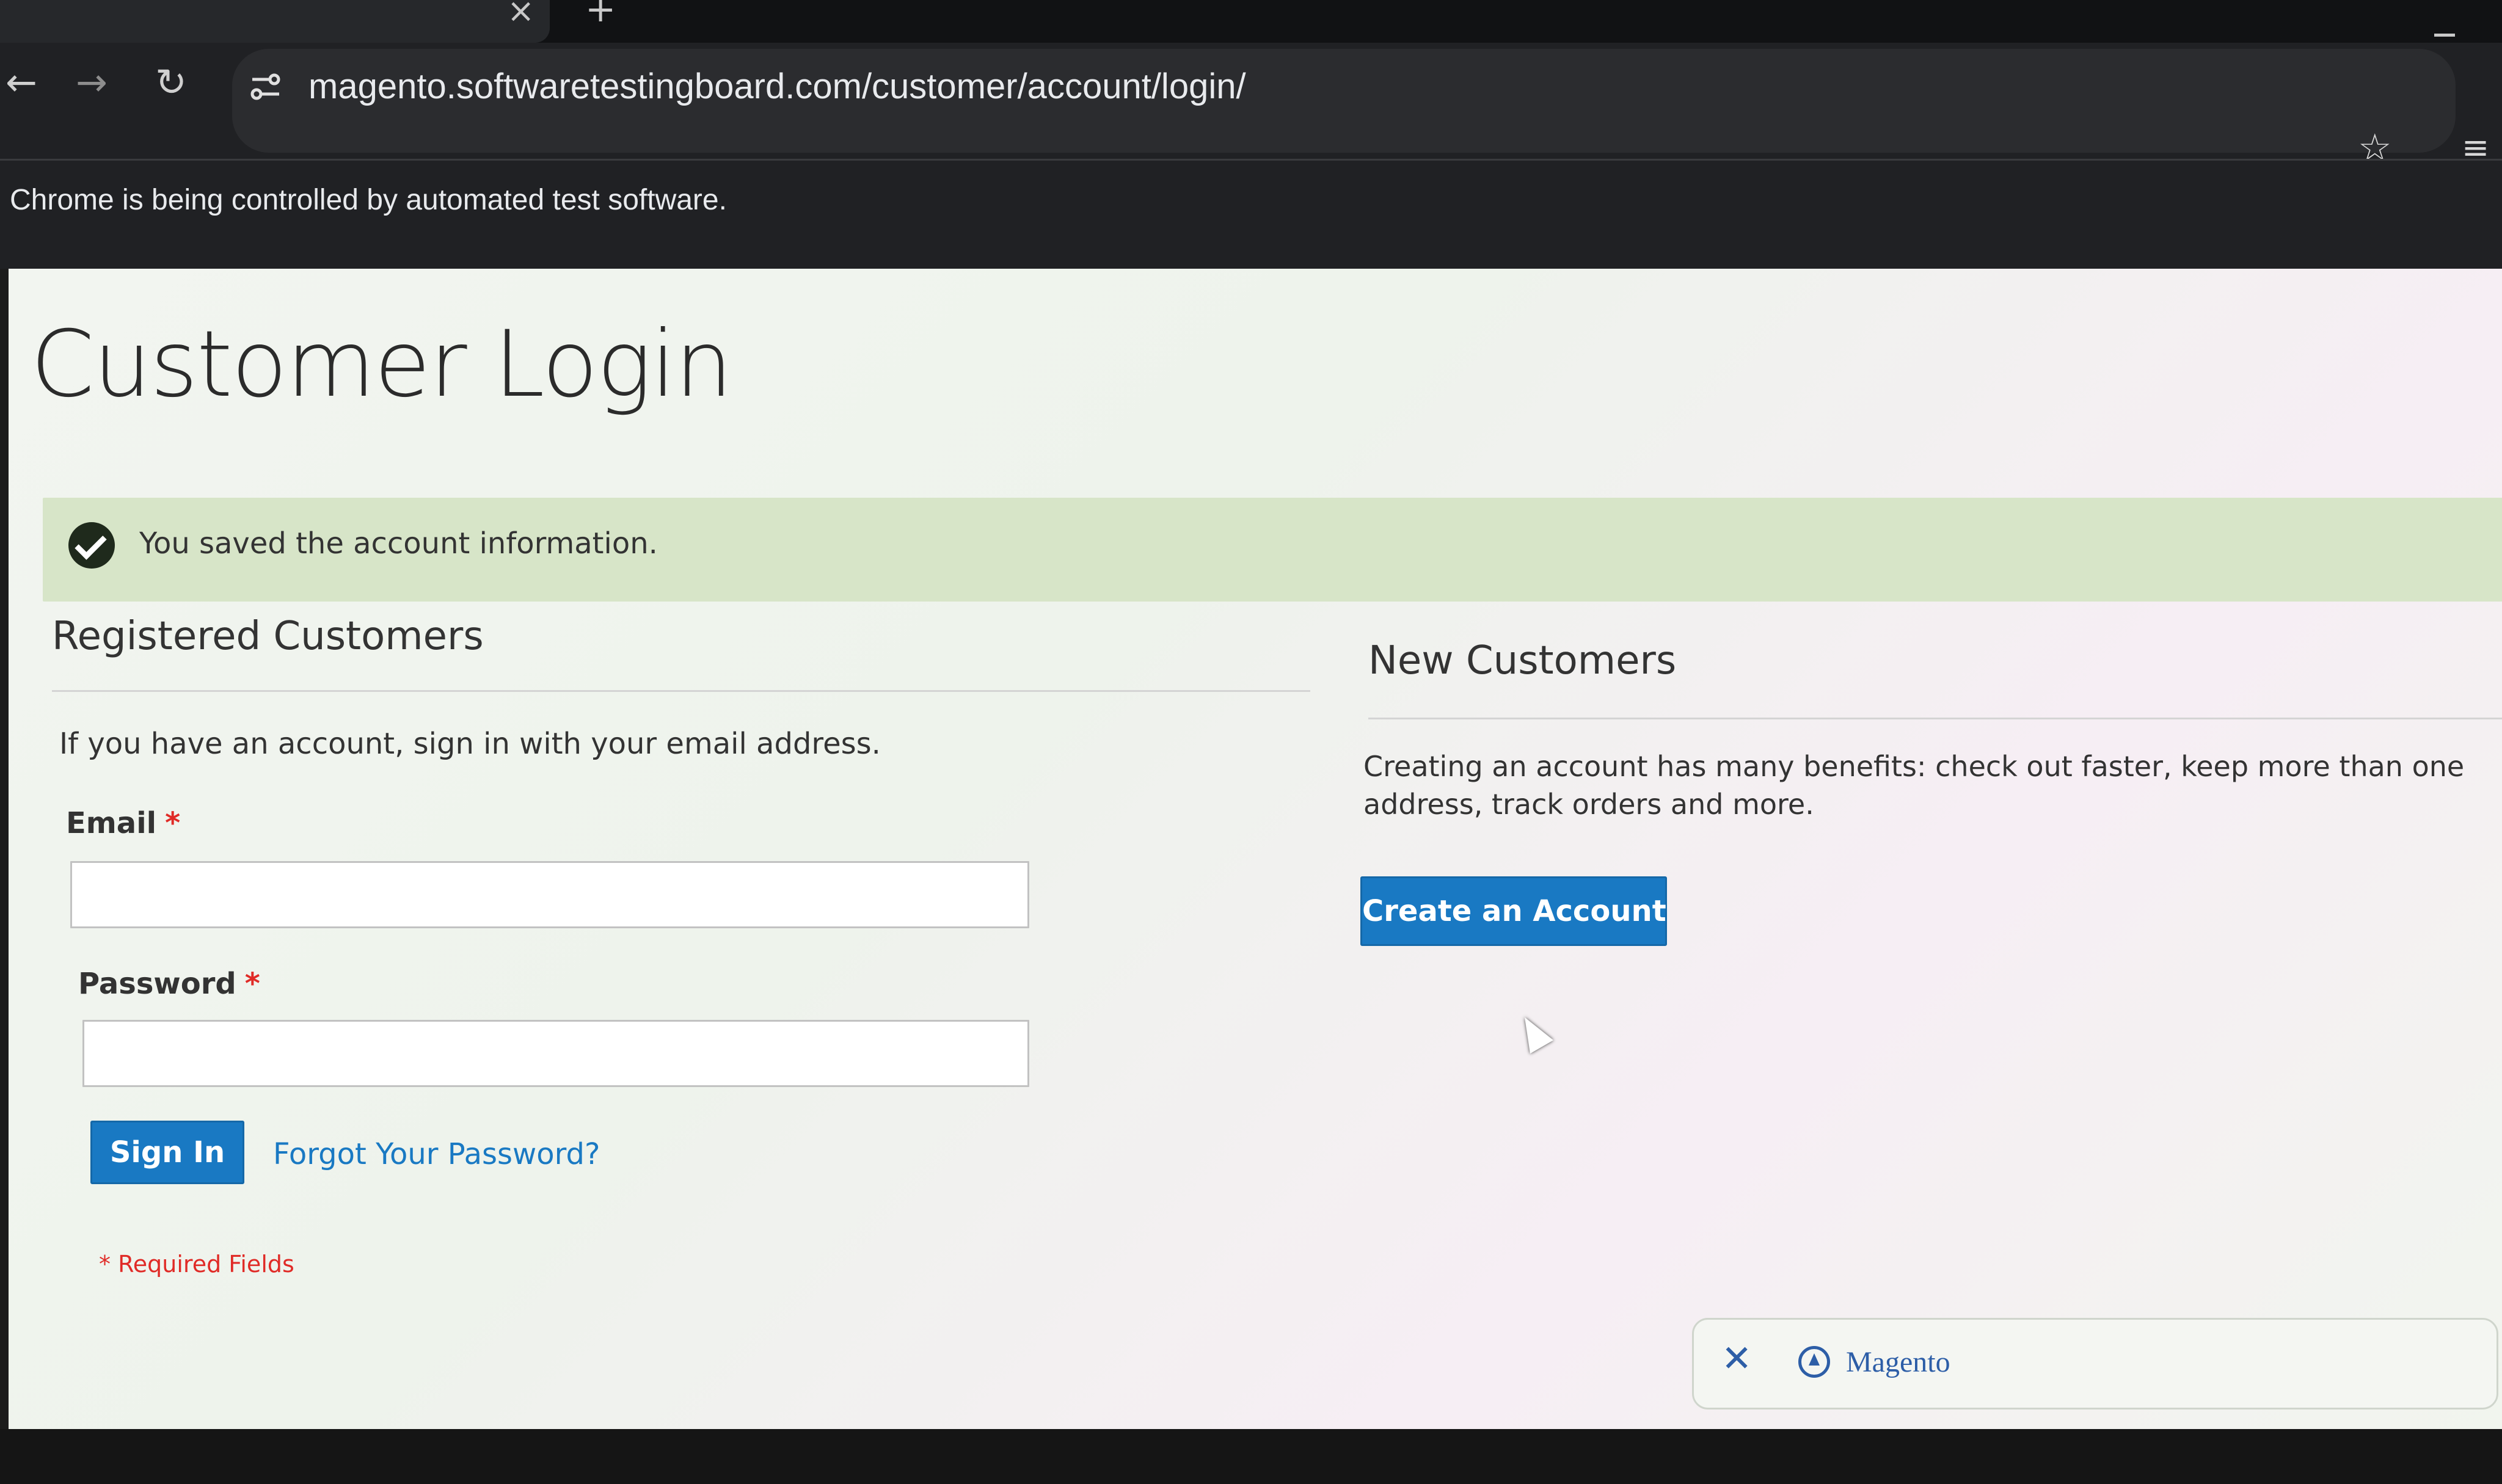 The height and width of the screenshot is (1484, 2502). Describe the element at coordinates (1736, 1359) in the screenshot. I see `close-icon: ✕` at that location.